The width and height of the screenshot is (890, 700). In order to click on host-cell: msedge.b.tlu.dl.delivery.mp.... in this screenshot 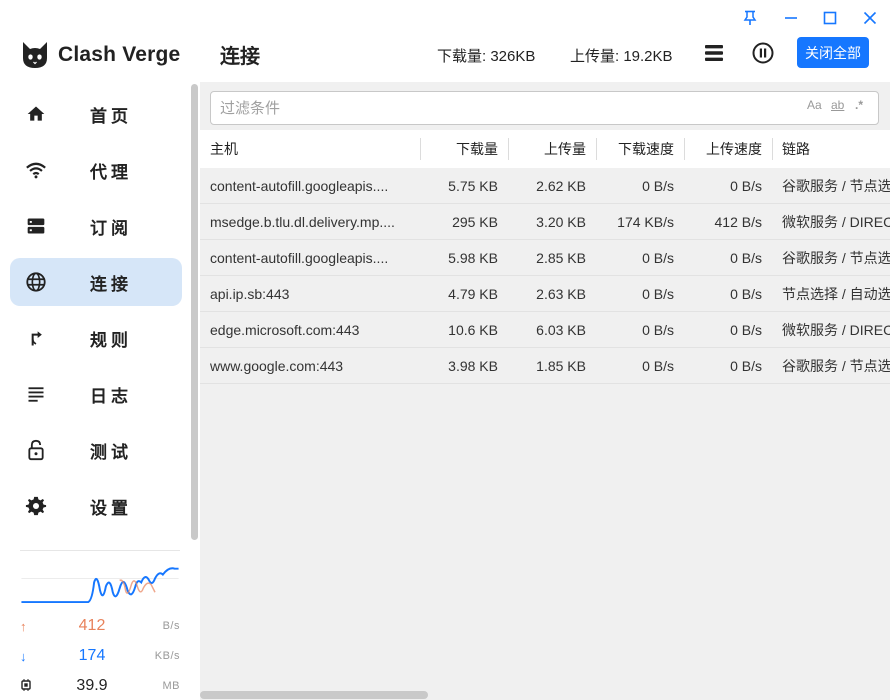, I will do `click(302, 221)`.